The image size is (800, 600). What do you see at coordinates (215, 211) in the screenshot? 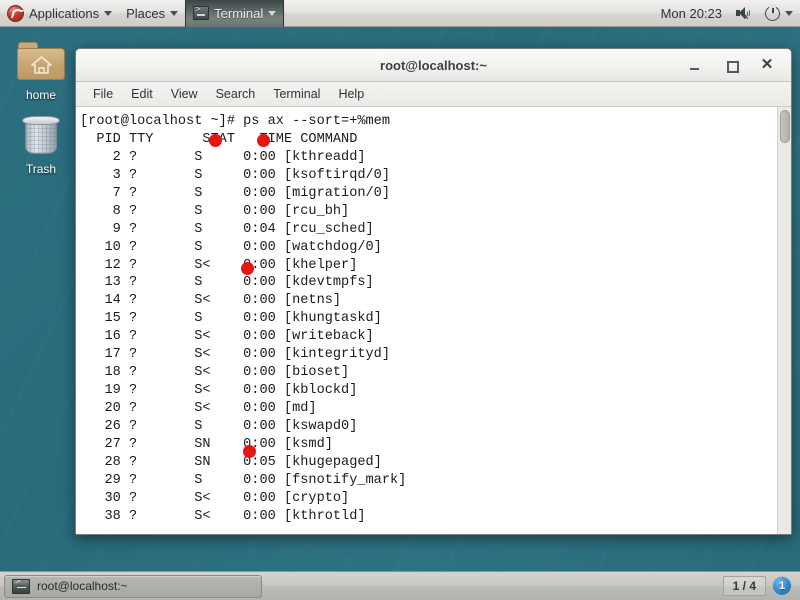
I see `terminal-row: 8 ? S 0:00 [rcu_bh]` at bounding box center [215, 211].